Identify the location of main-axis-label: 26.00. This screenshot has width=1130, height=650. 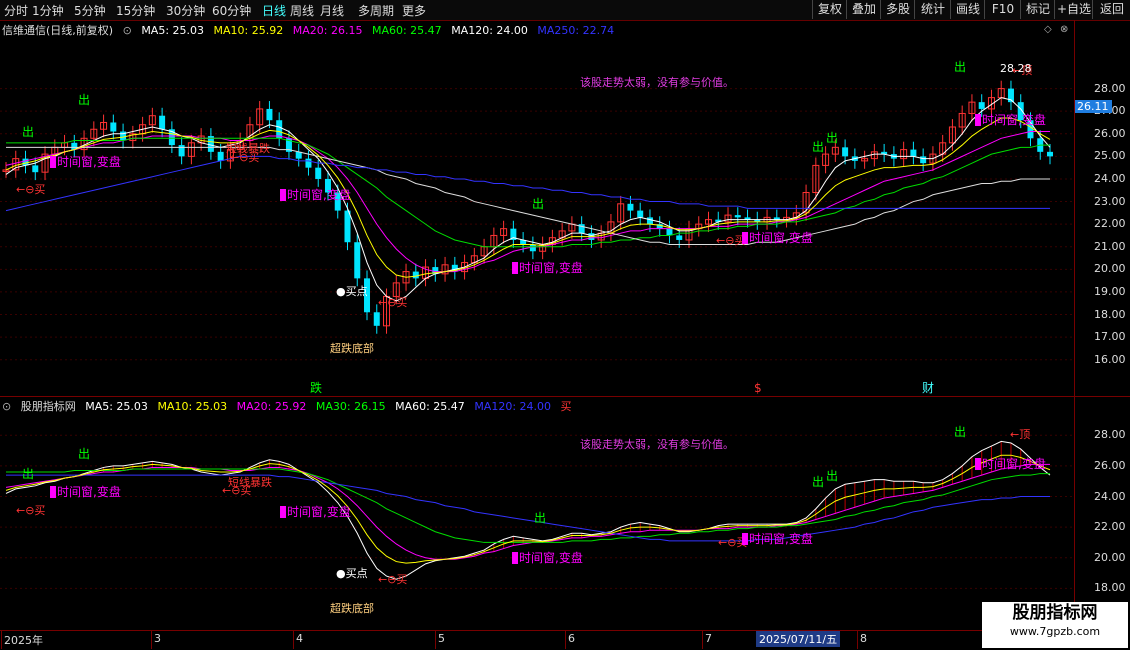
(1110, 133).